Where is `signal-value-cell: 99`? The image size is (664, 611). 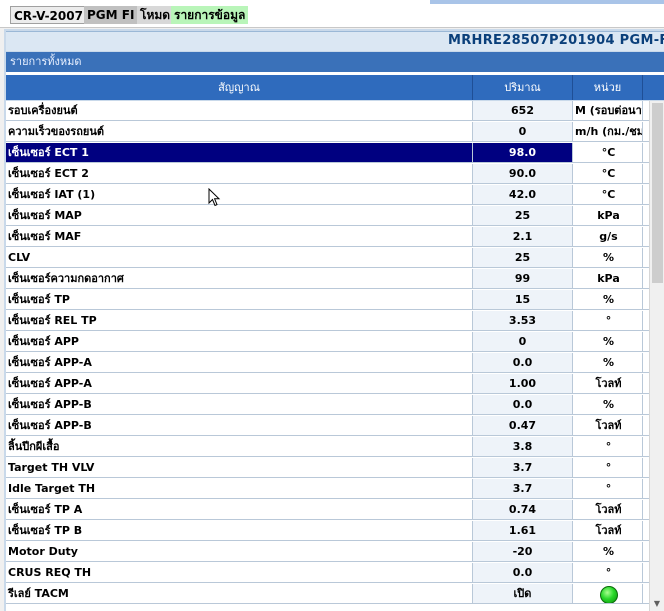
signal-value-cell: 99 is located at coordinates (523, 279).